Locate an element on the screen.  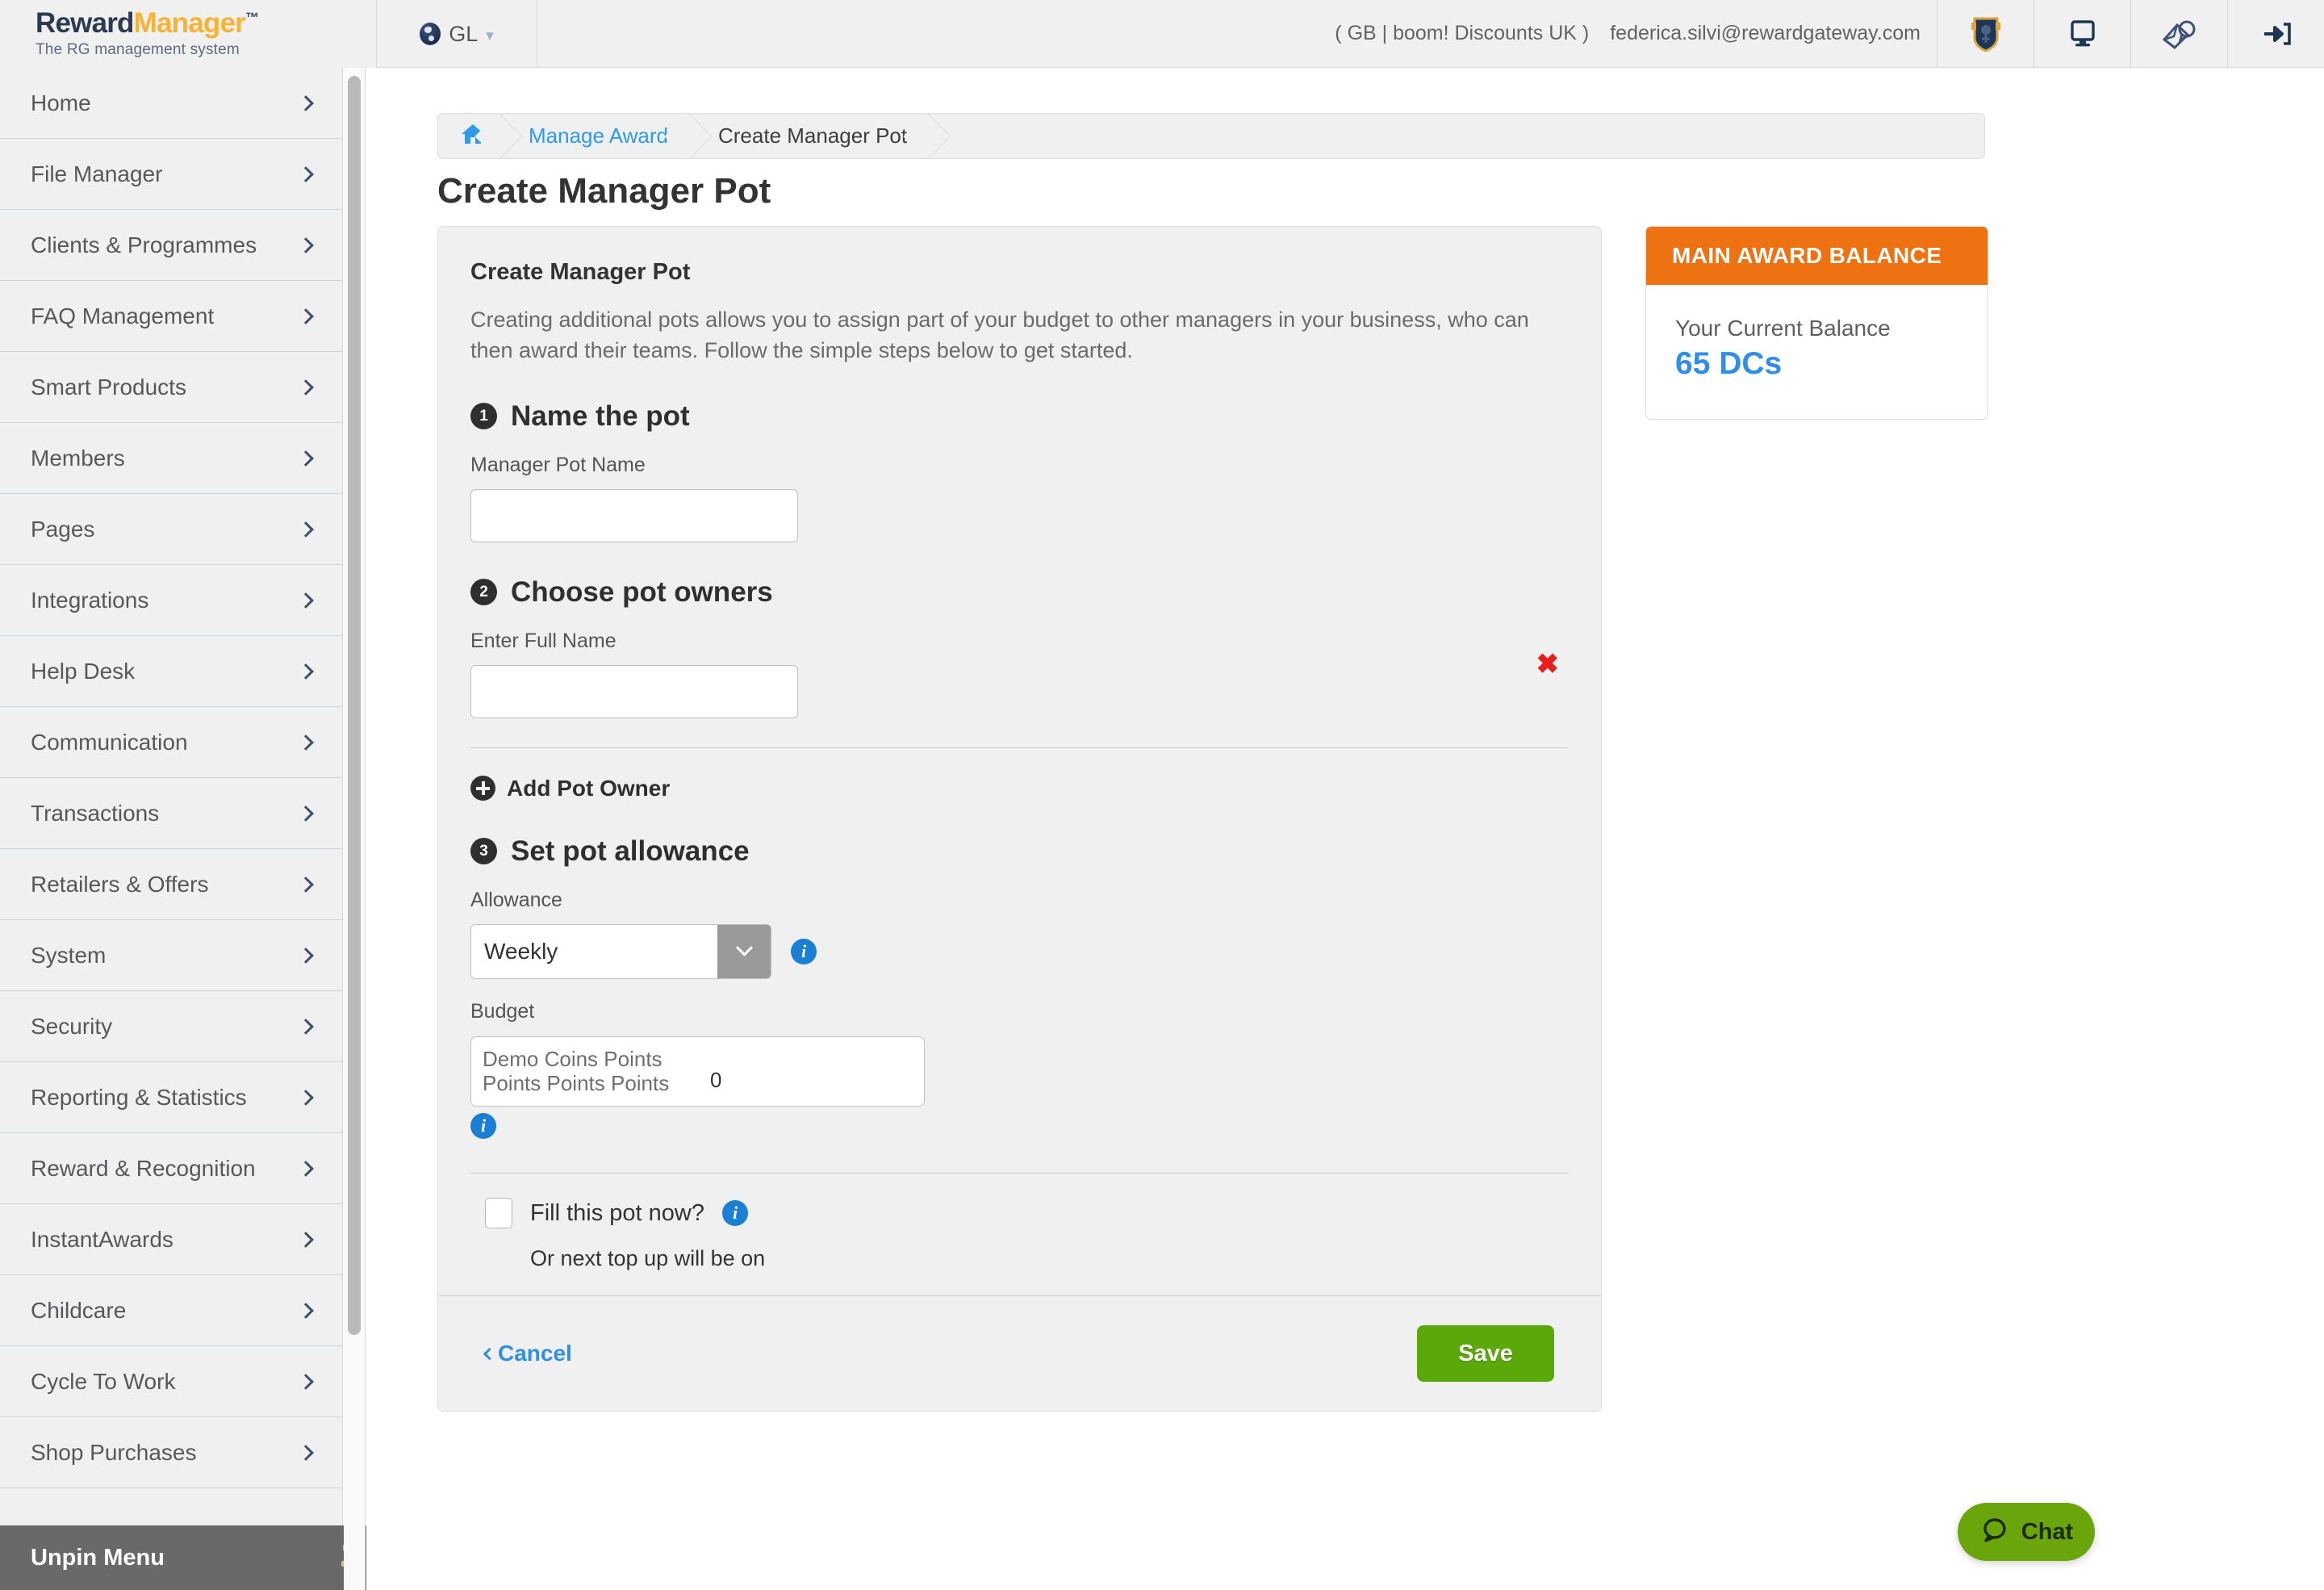
allowance-info-icon: i is located at coordinates (804, 951).